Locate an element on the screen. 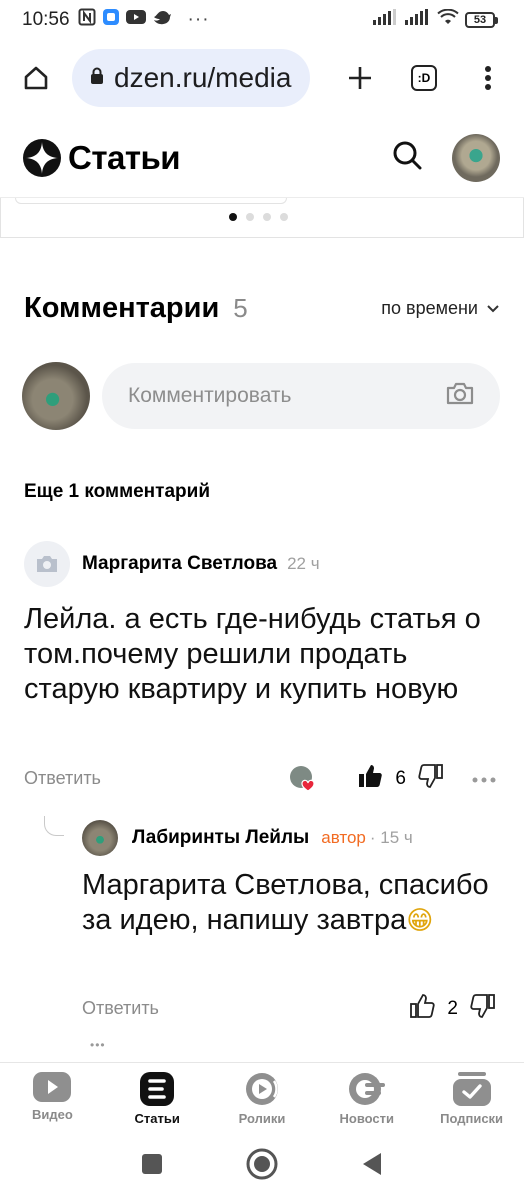  comment-actions: Ответить 6 is located at coordinates (260, 778).